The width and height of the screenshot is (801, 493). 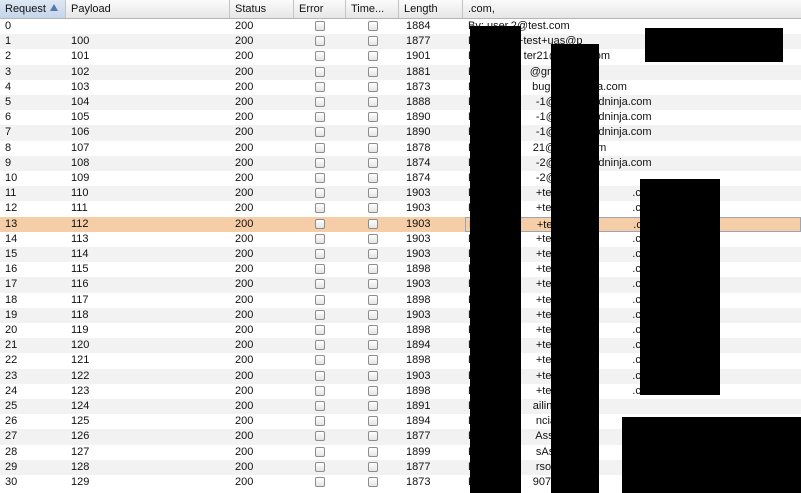 What do you see at coordinates (418, 406) in the screenshot?
I see `length-cell: 1891` at bounding box center [418, 406].